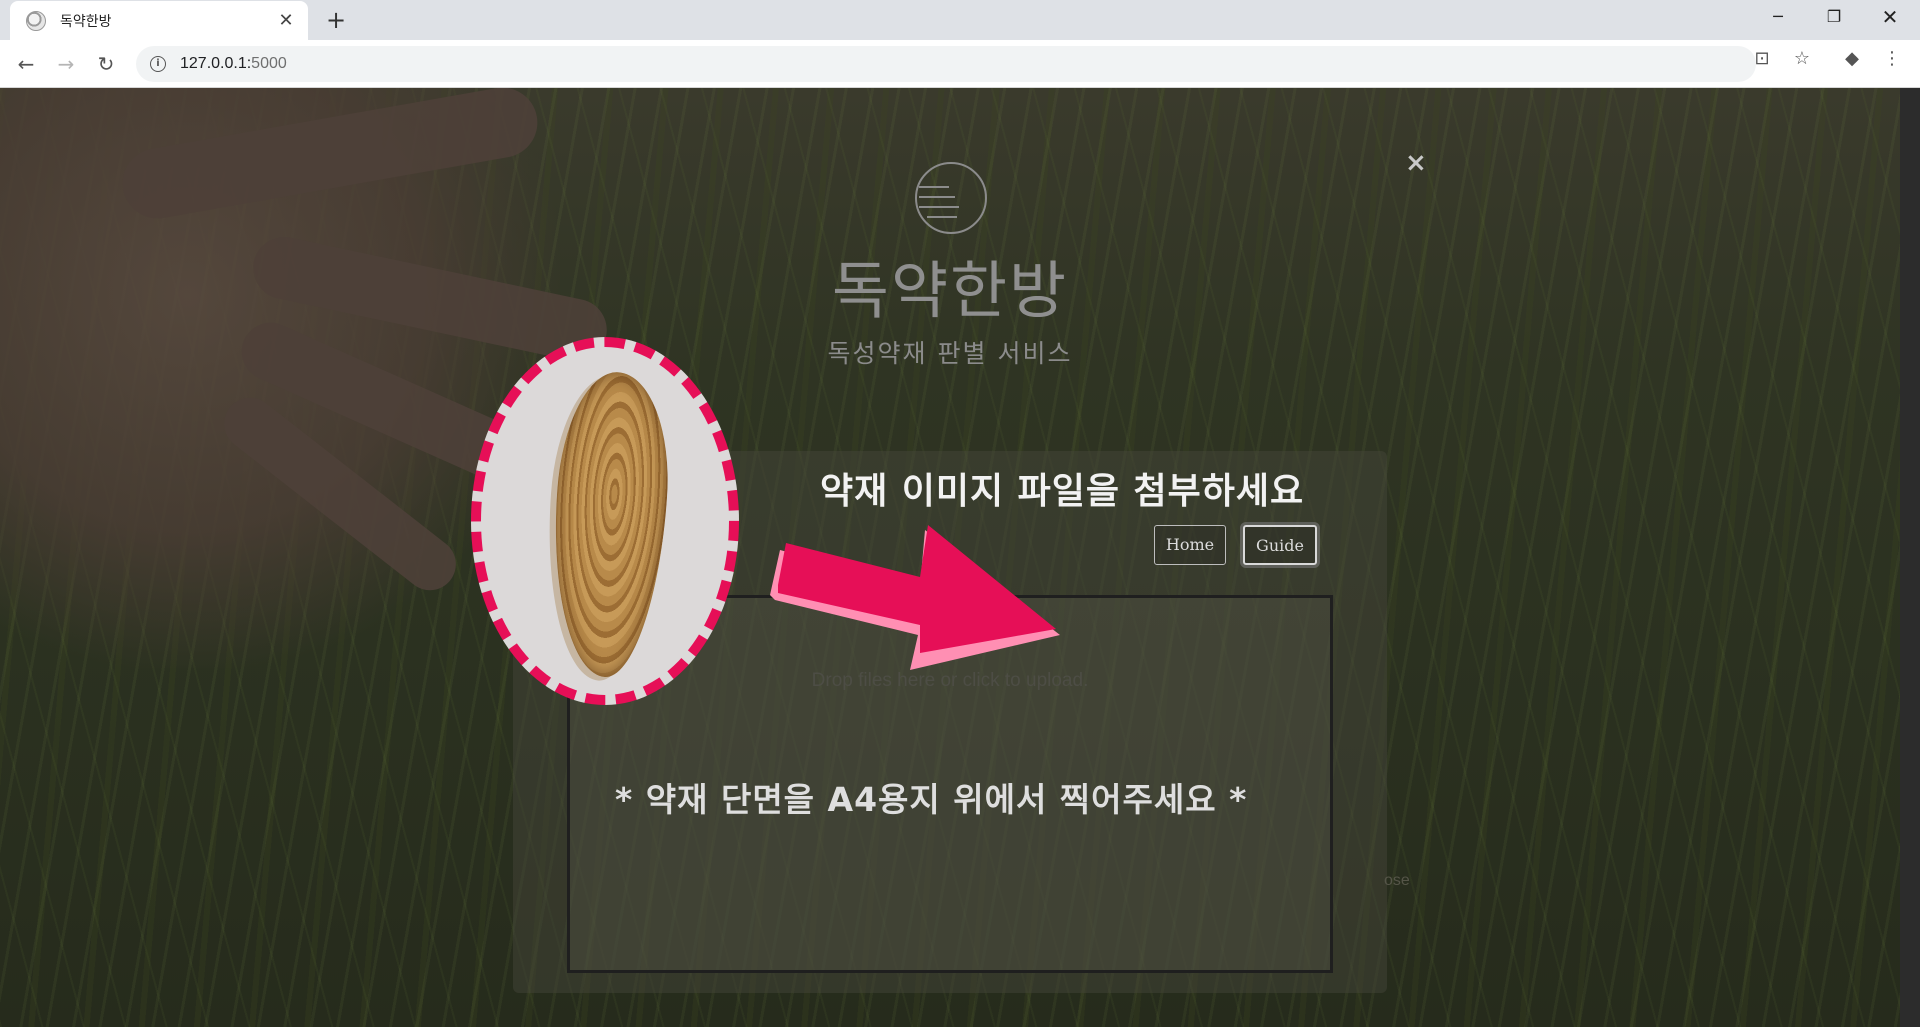 The image size is (1920, 1027). Describe the element at coordinates (951, 198) in the screenshot. I see `logo-icon` at that location.